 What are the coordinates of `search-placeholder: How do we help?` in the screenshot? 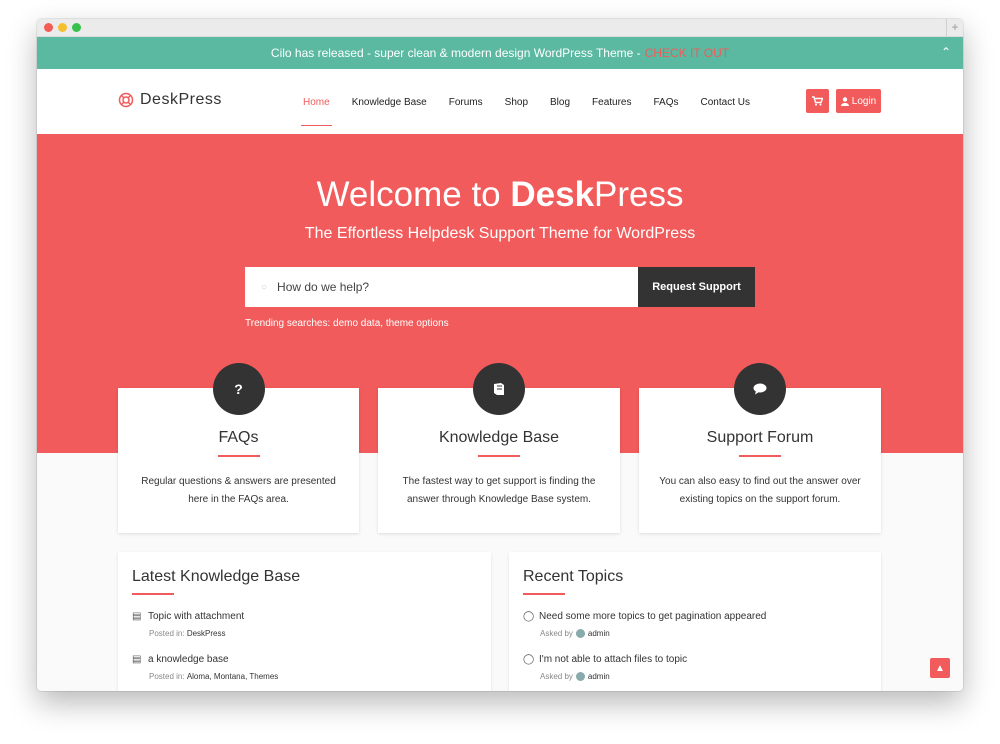 It's located at (323, 287).